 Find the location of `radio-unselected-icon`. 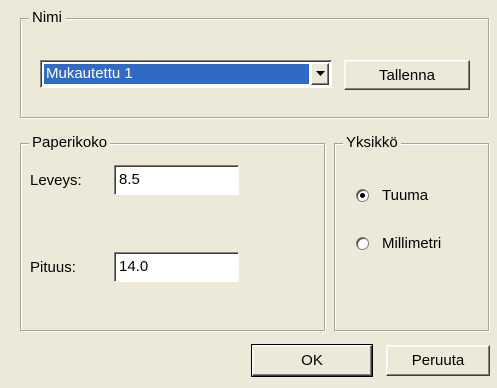

radio-unselected-icon is located at coordinates (362, 243).